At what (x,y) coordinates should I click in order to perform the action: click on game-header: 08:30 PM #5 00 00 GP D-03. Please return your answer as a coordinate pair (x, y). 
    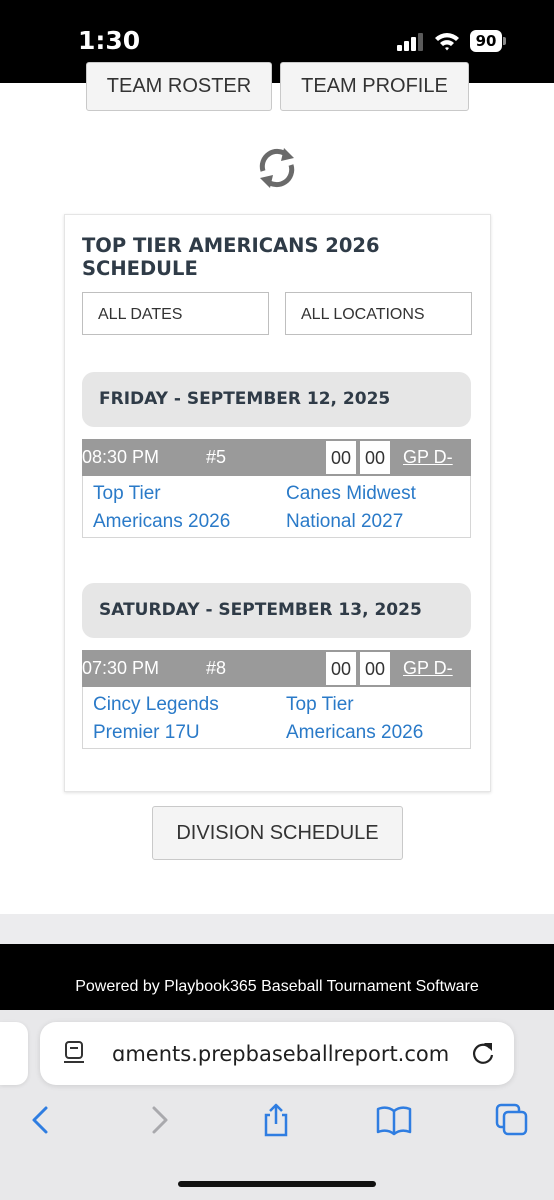
    Looking at the image, I should click on (276, 471).